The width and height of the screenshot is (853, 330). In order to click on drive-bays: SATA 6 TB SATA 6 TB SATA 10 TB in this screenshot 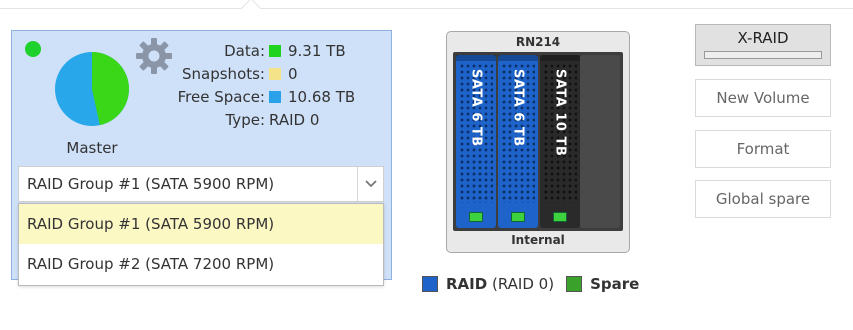, I will do `click(538, 141)`.